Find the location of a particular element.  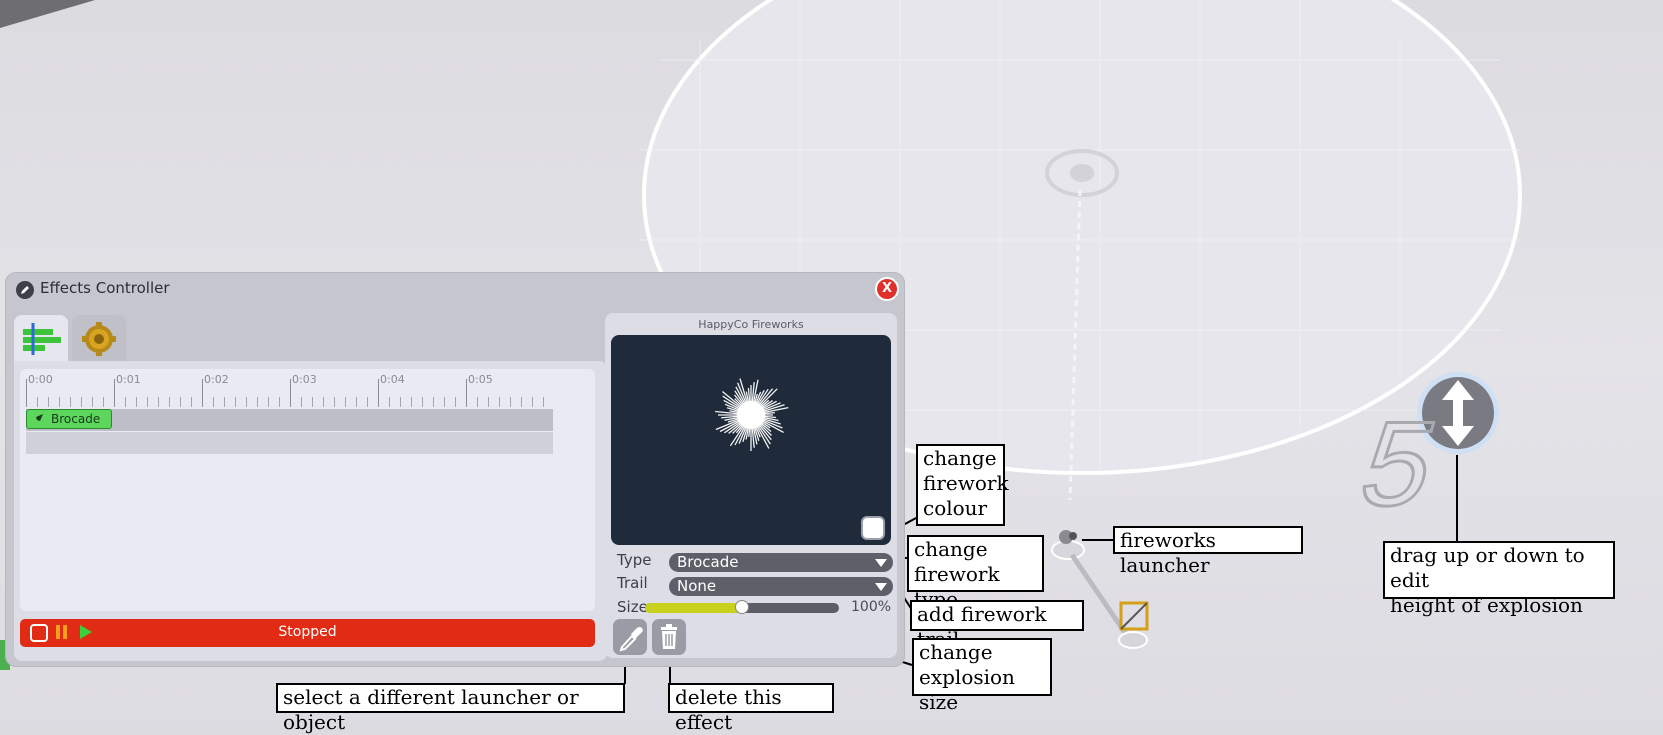

callout-change-type: change firework type is located at coordinates (975, 573).